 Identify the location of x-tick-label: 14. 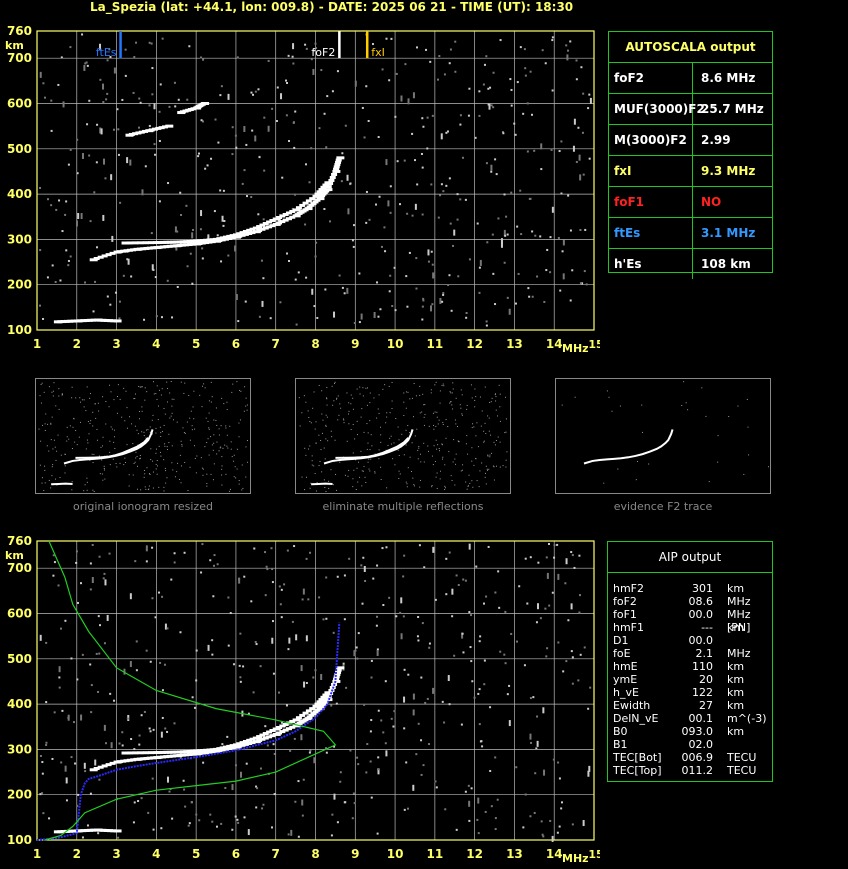
(554, 344).